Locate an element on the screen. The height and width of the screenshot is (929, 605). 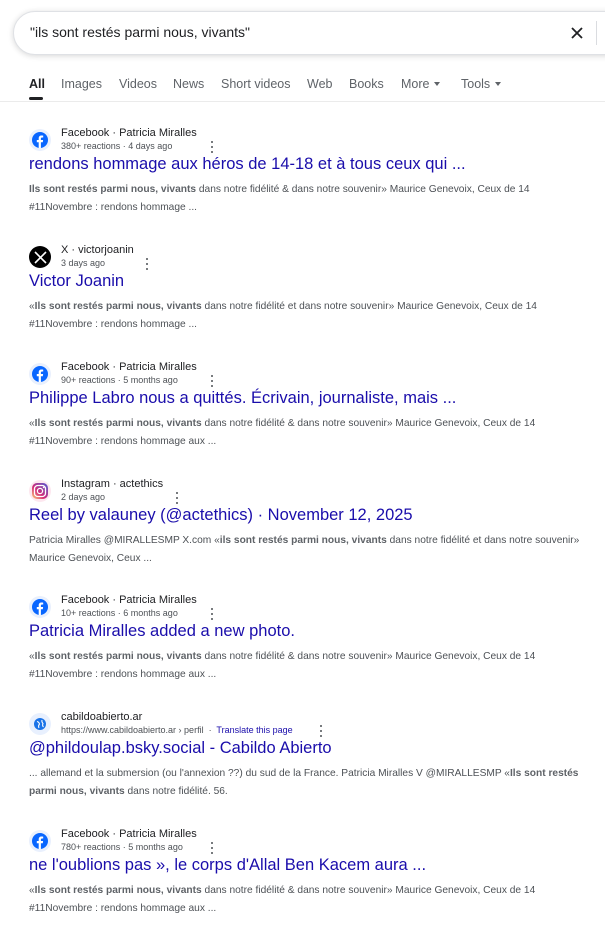
result-meta: 380+ reactions · 4 days ago is located at coordinates (117, 146).